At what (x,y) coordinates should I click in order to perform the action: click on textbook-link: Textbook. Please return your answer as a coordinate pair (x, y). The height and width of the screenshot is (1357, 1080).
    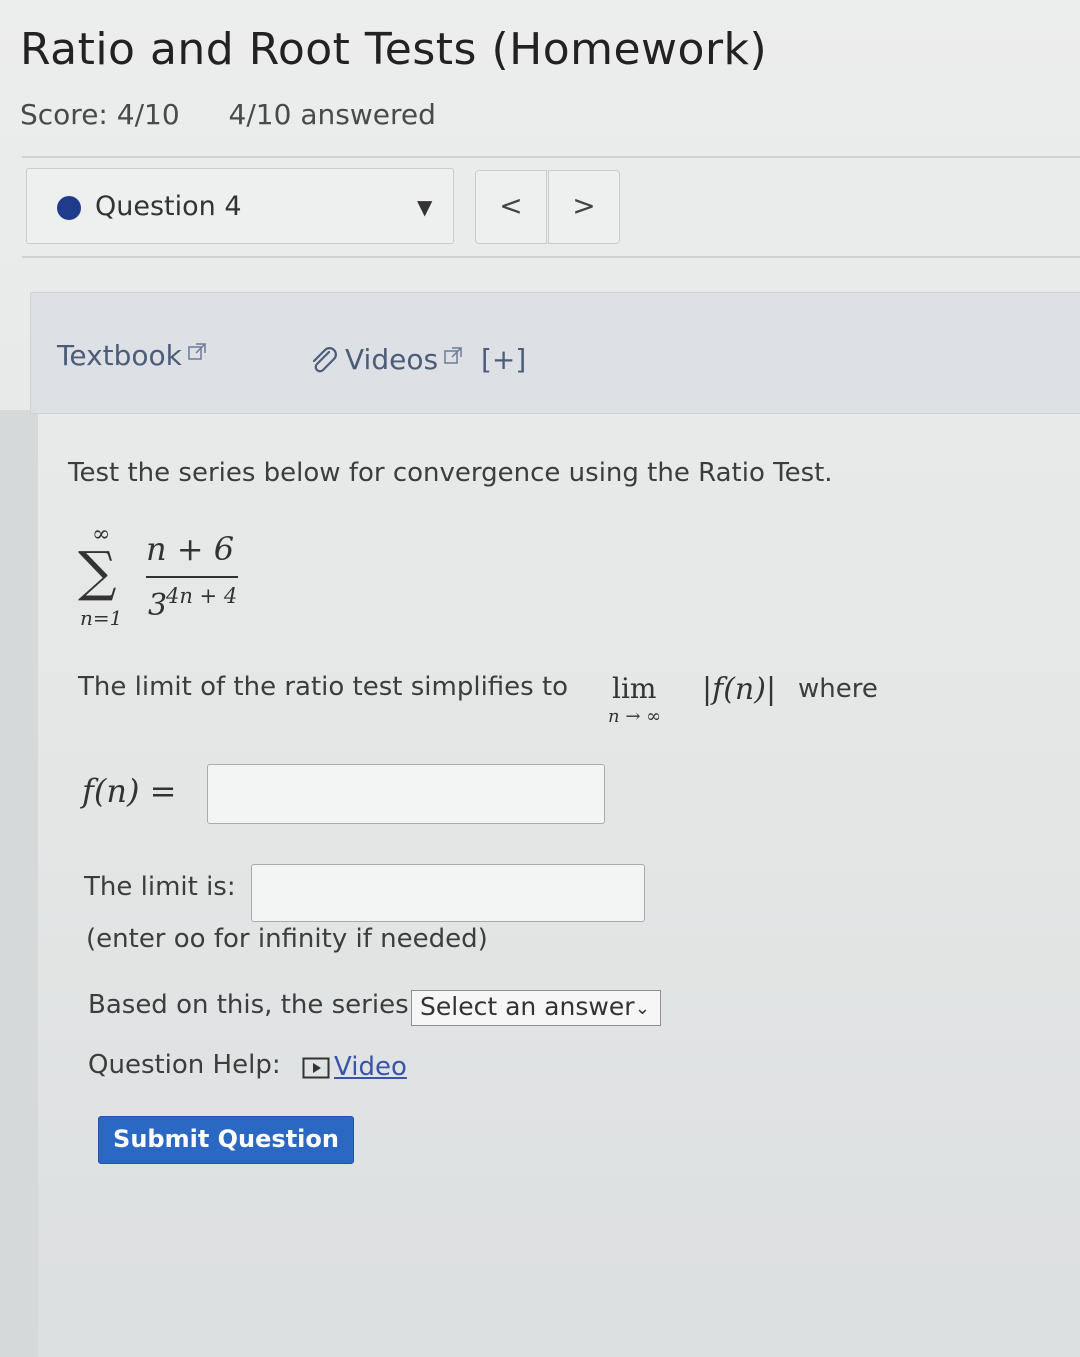
    Looking at the image, I should click on (131, 355).